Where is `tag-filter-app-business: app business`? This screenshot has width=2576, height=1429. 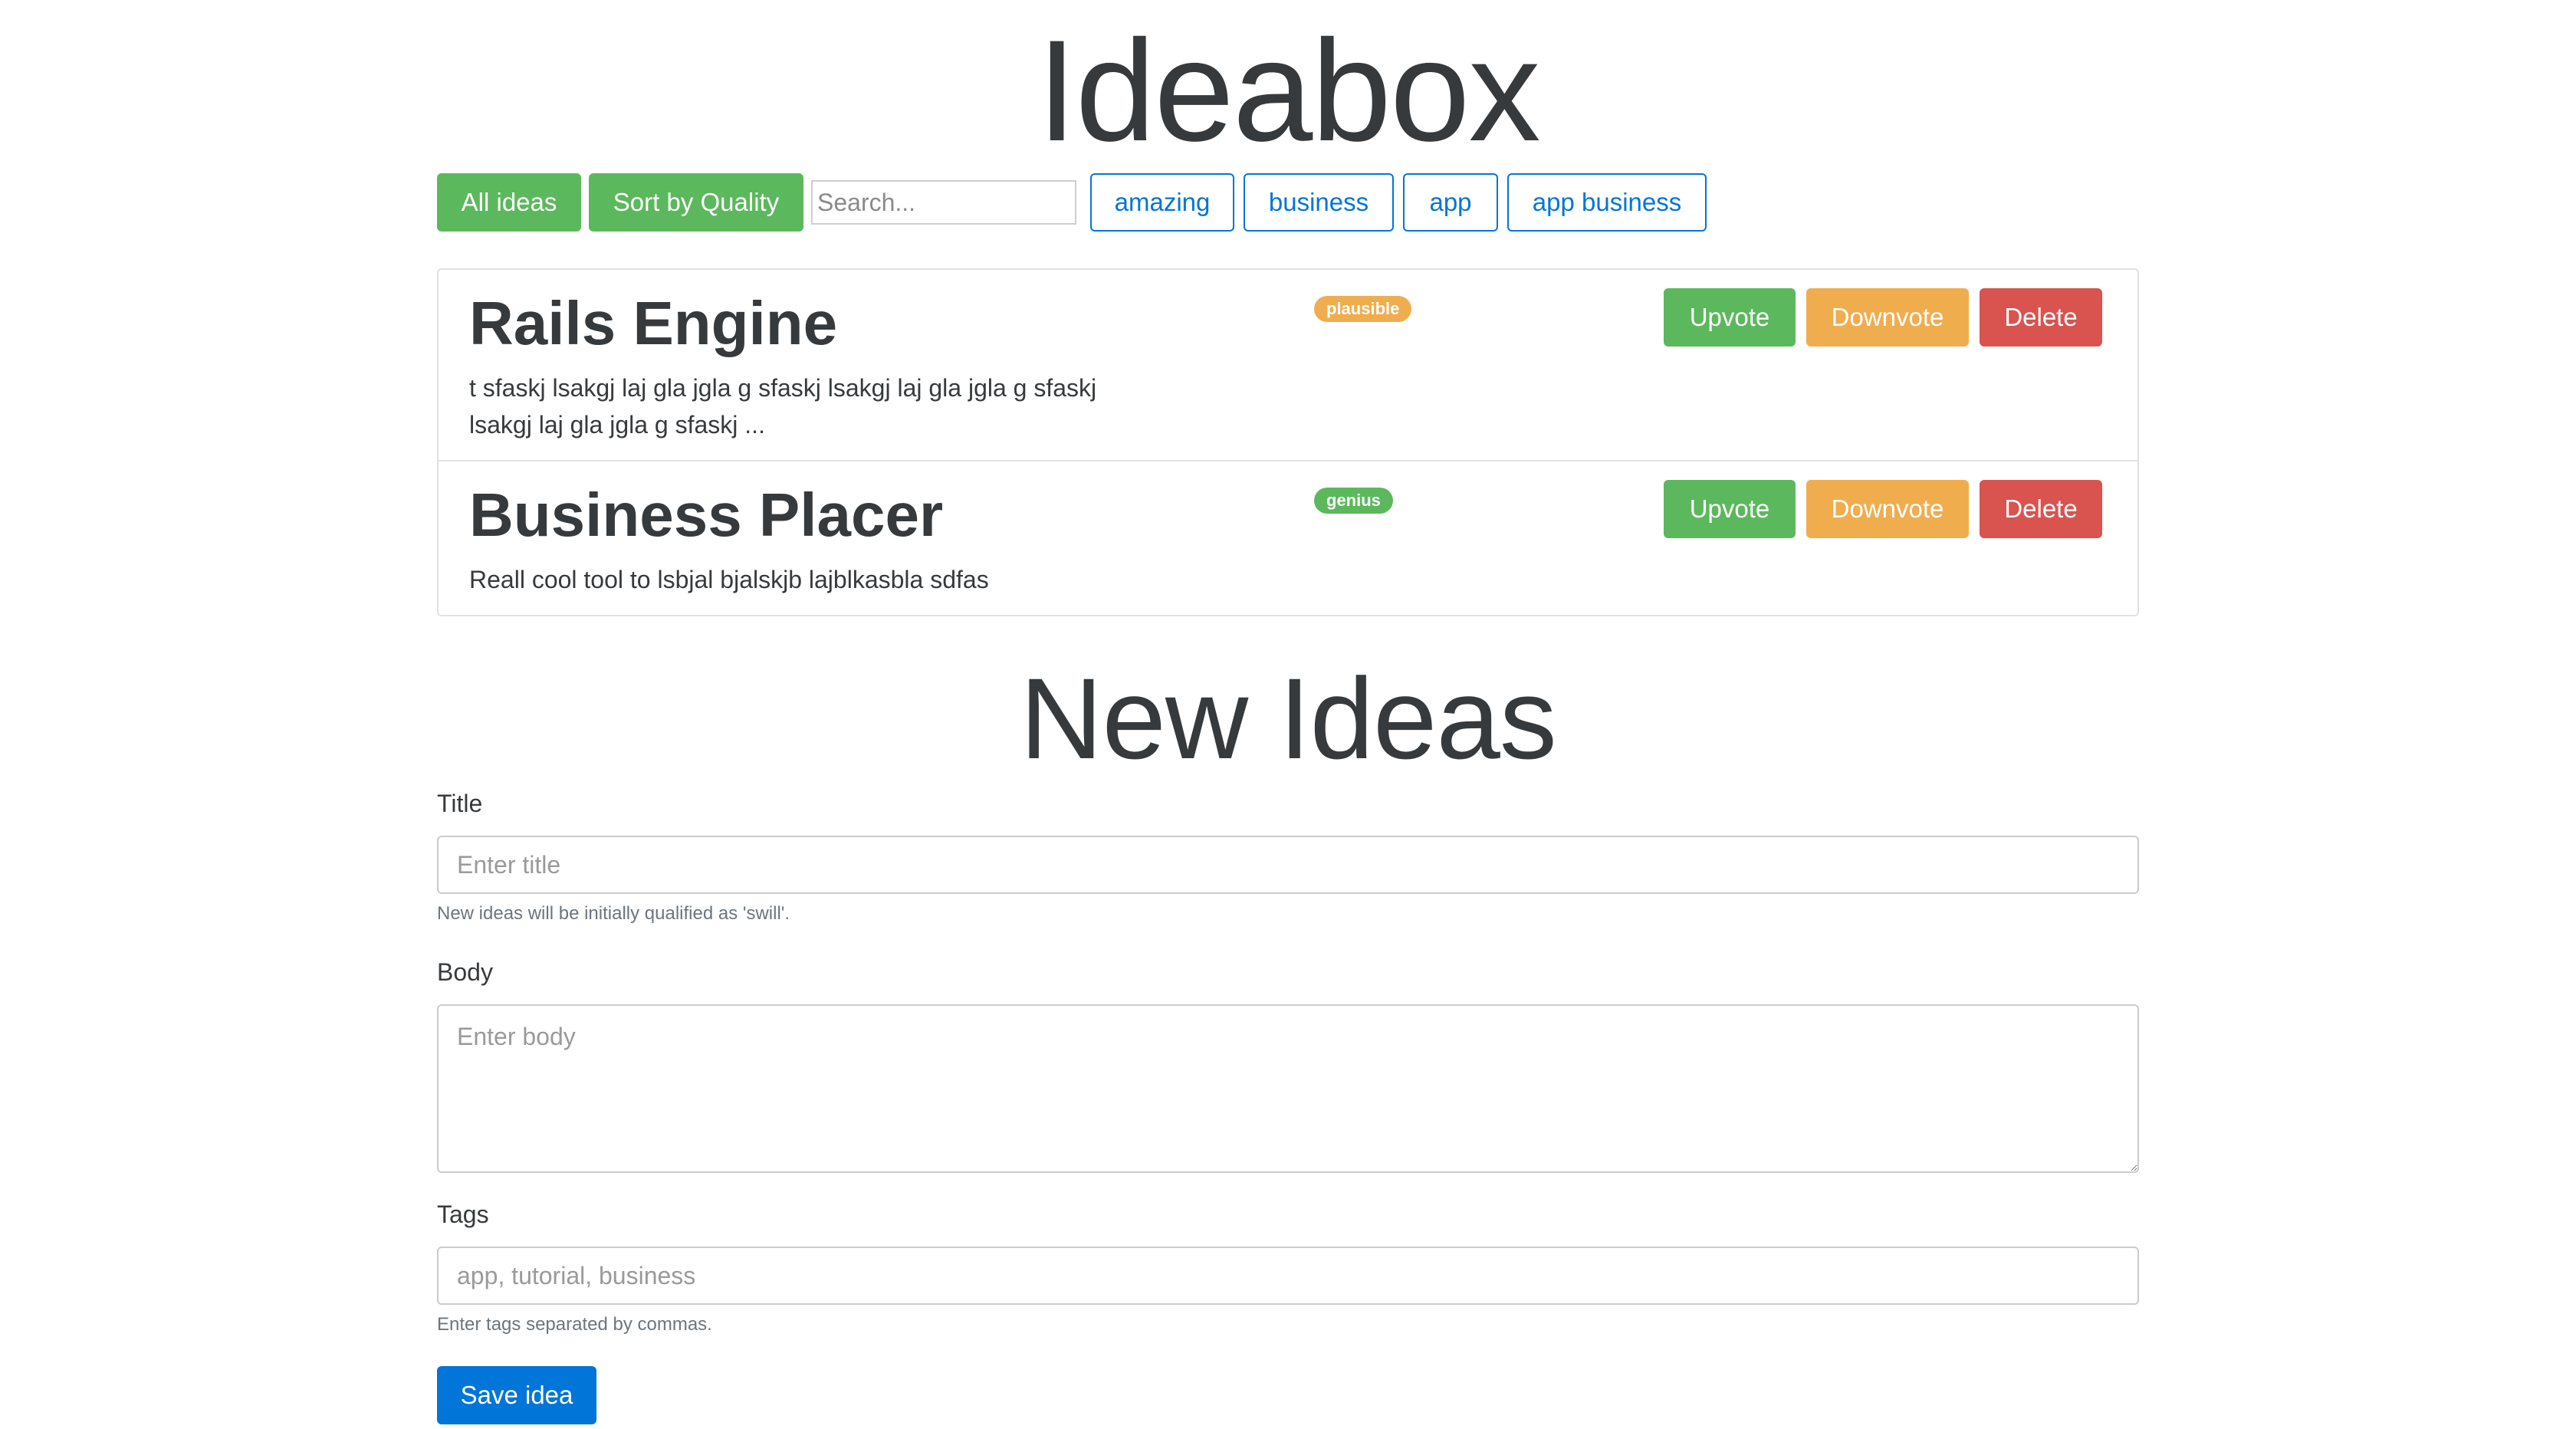
tag-filter-app-business: app business is located at coordinates (1607, 202).